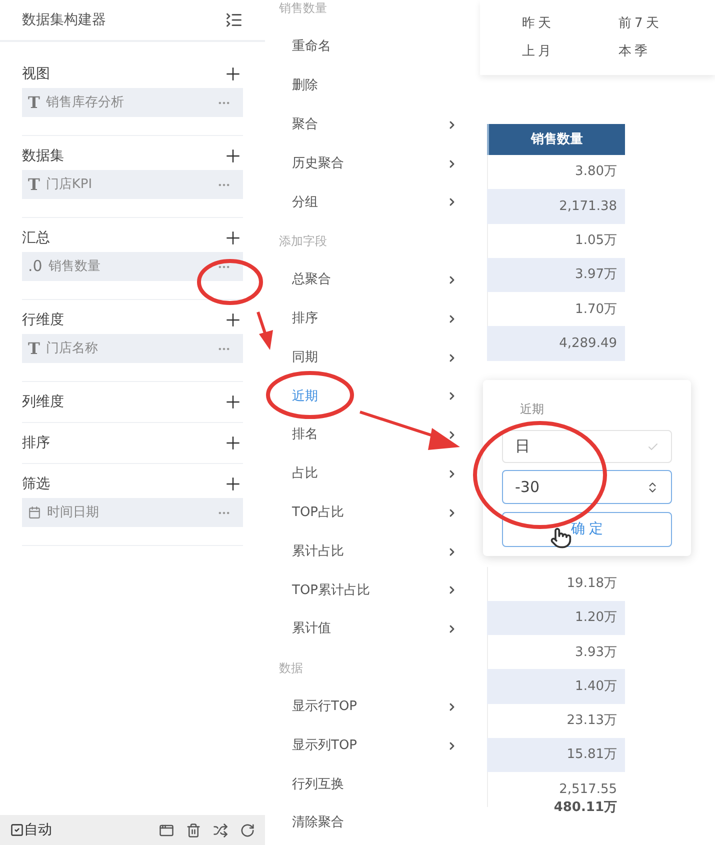 The width and height of the screenshot is (715, 845). Describe the element at coordinates (585, 807) in the screenshot. I see `total-cell-text: 480.11万` at that location.